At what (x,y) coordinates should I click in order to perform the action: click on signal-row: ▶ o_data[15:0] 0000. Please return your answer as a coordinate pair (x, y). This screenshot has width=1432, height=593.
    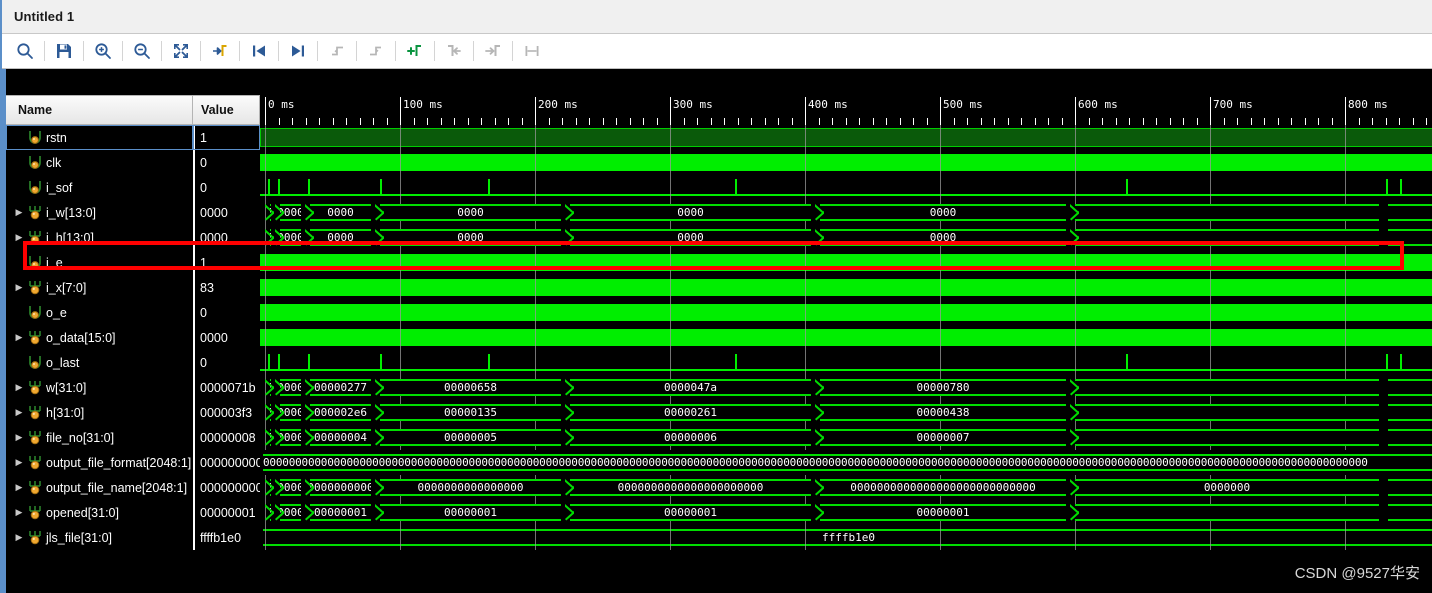
    Looking at the image, I should click on (133, 337).